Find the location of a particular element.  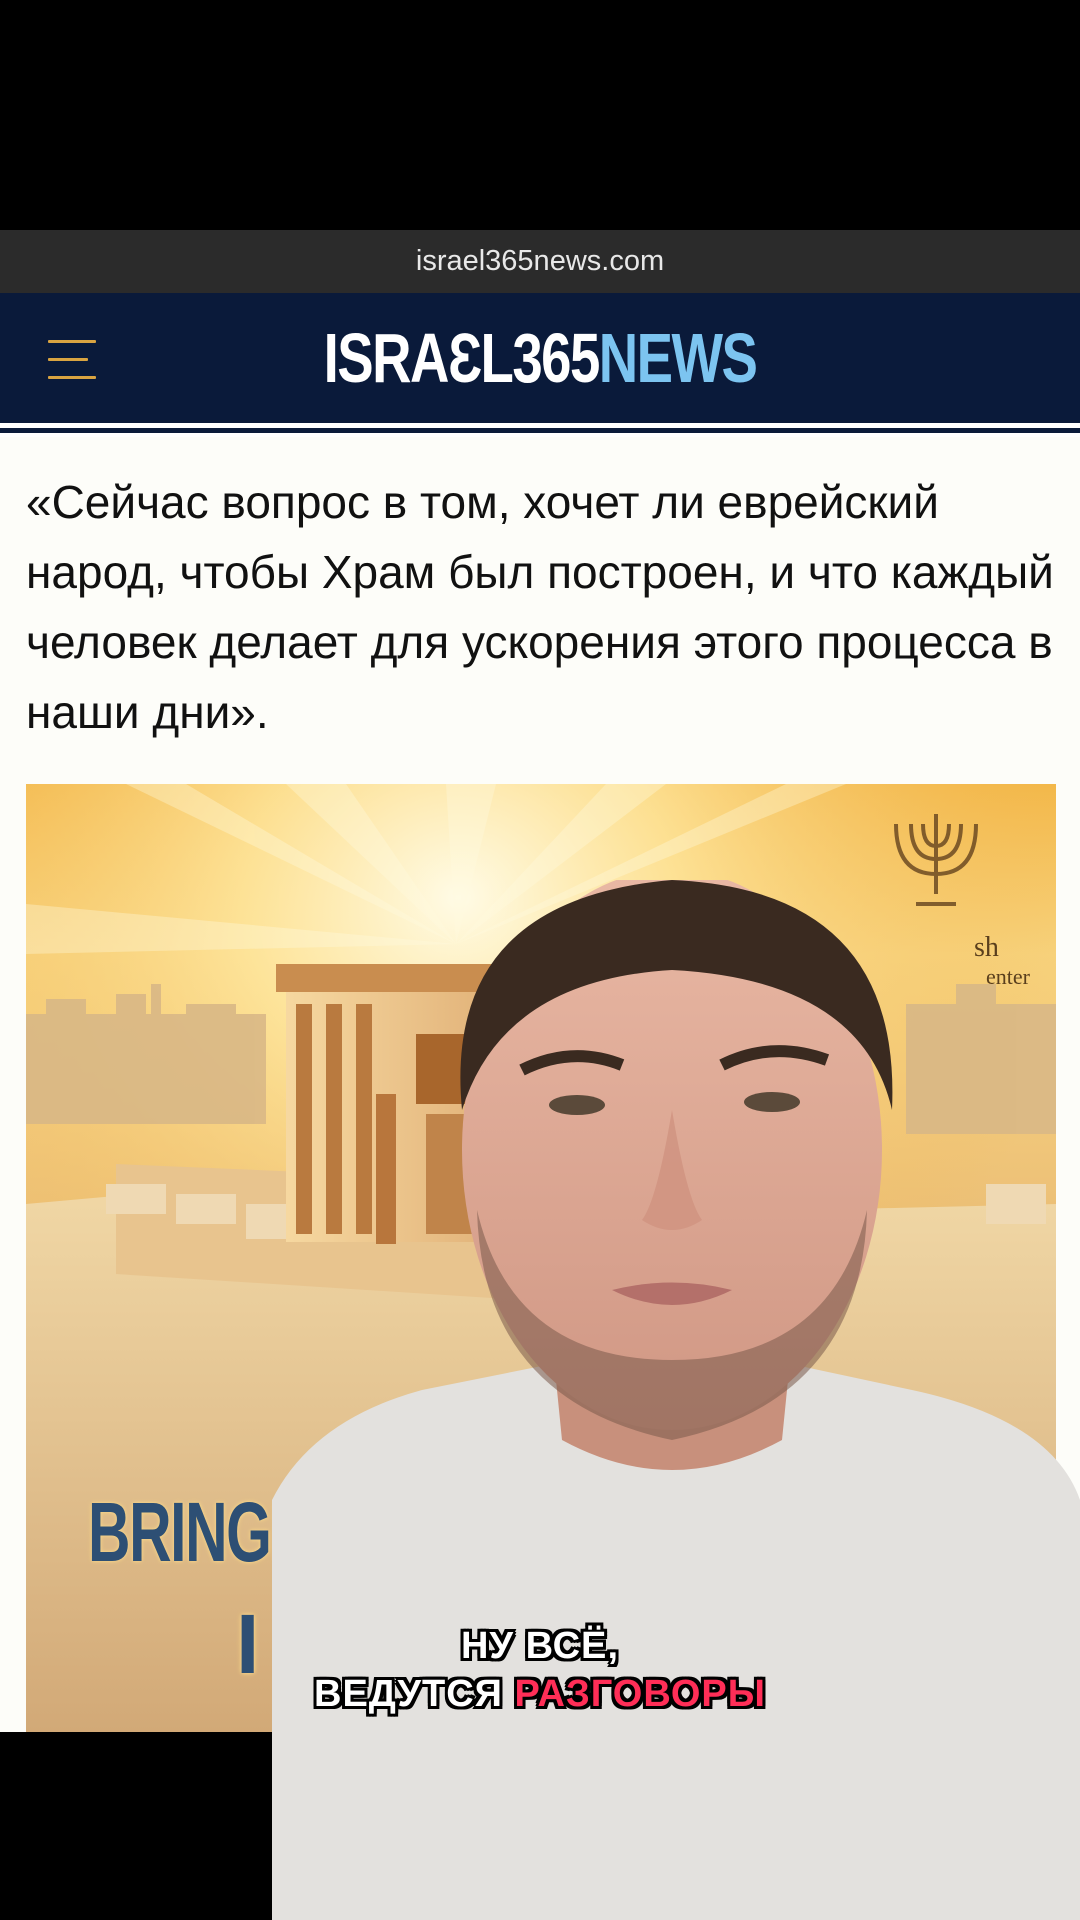

browser-url-bar: israel365news.com is located at coordinates (540, 261).